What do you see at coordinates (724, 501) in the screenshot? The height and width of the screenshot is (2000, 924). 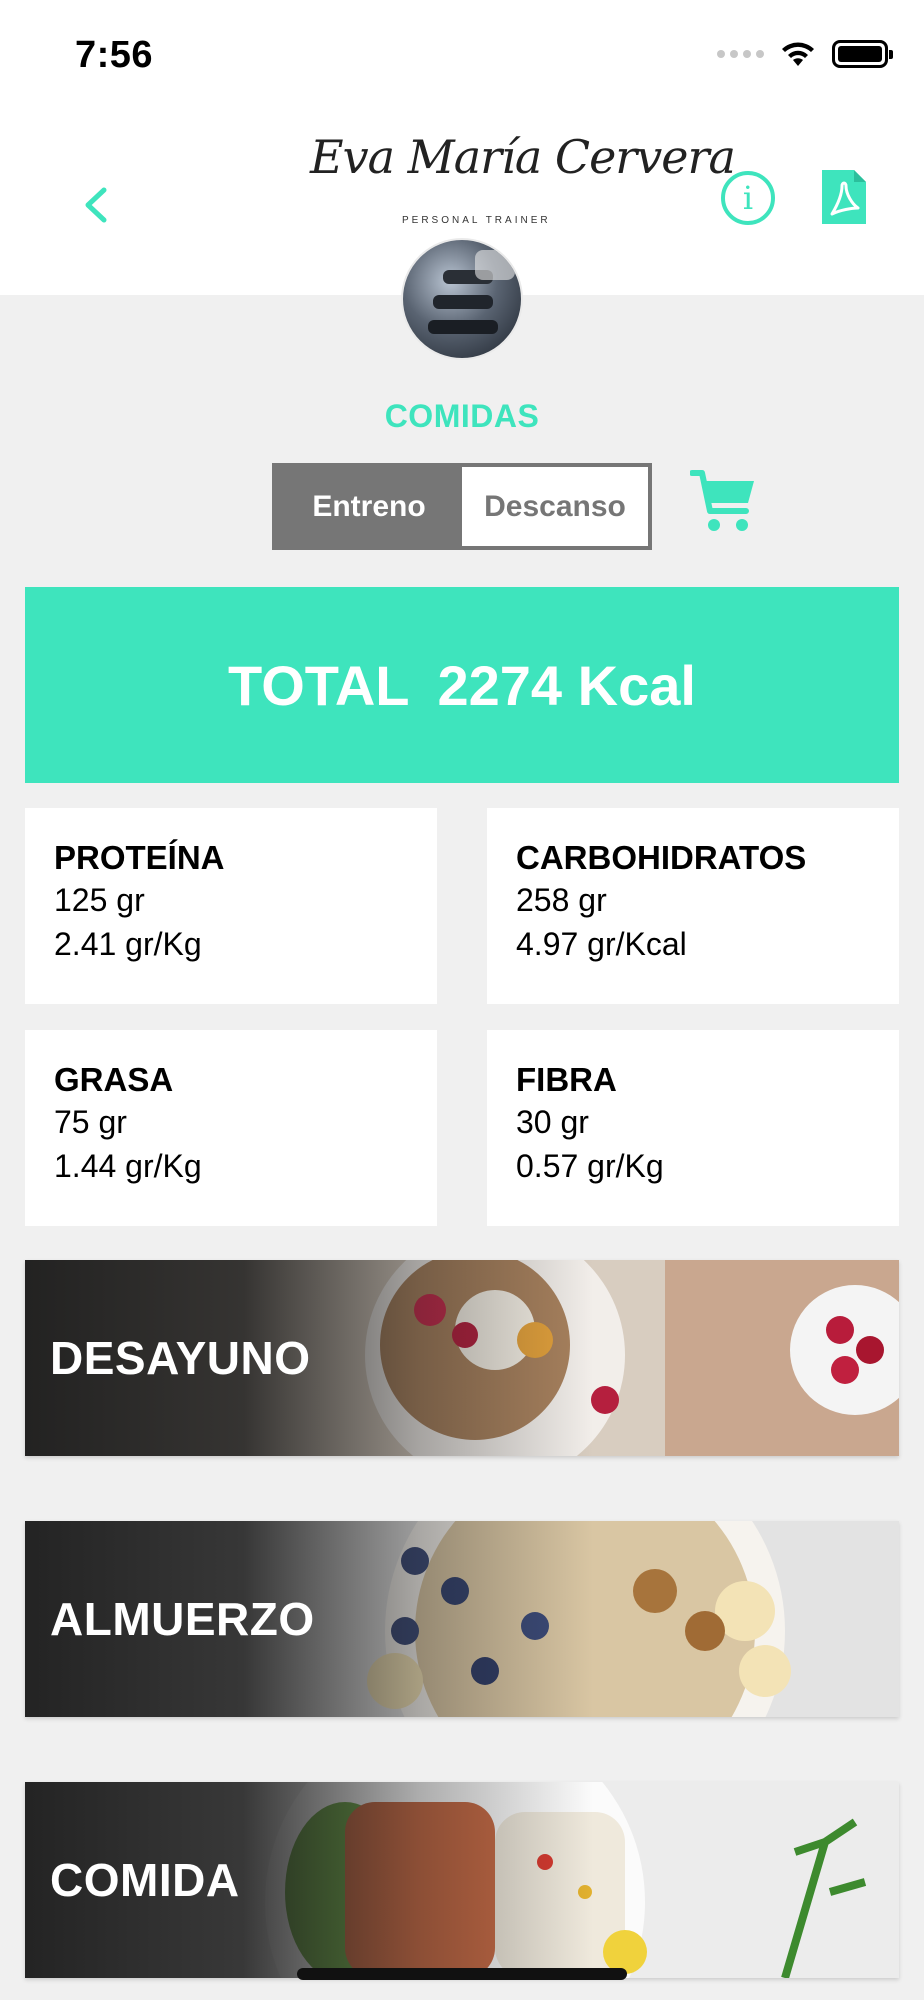 I see `cart-icon` at bounding box center [724, 501].